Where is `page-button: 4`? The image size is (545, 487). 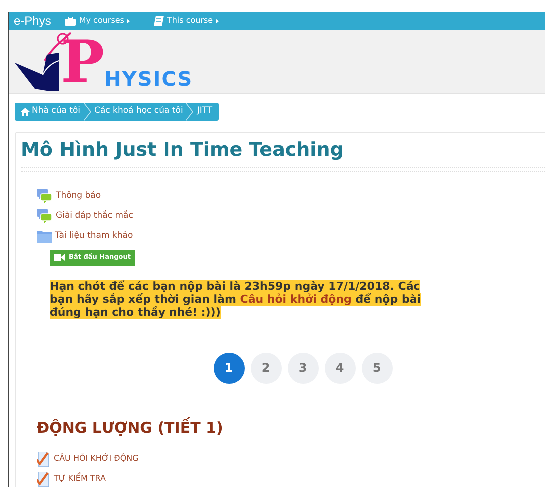 page-button: 4 is located at coordinates (340, 368).